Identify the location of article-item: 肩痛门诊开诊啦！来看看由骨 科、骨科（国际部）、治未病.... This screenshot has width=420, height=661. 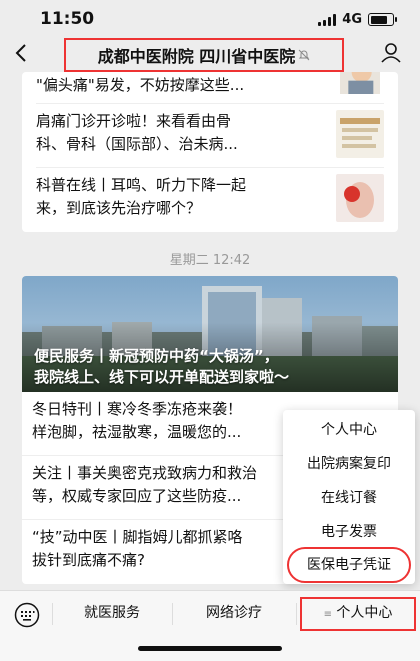
(210, 136).